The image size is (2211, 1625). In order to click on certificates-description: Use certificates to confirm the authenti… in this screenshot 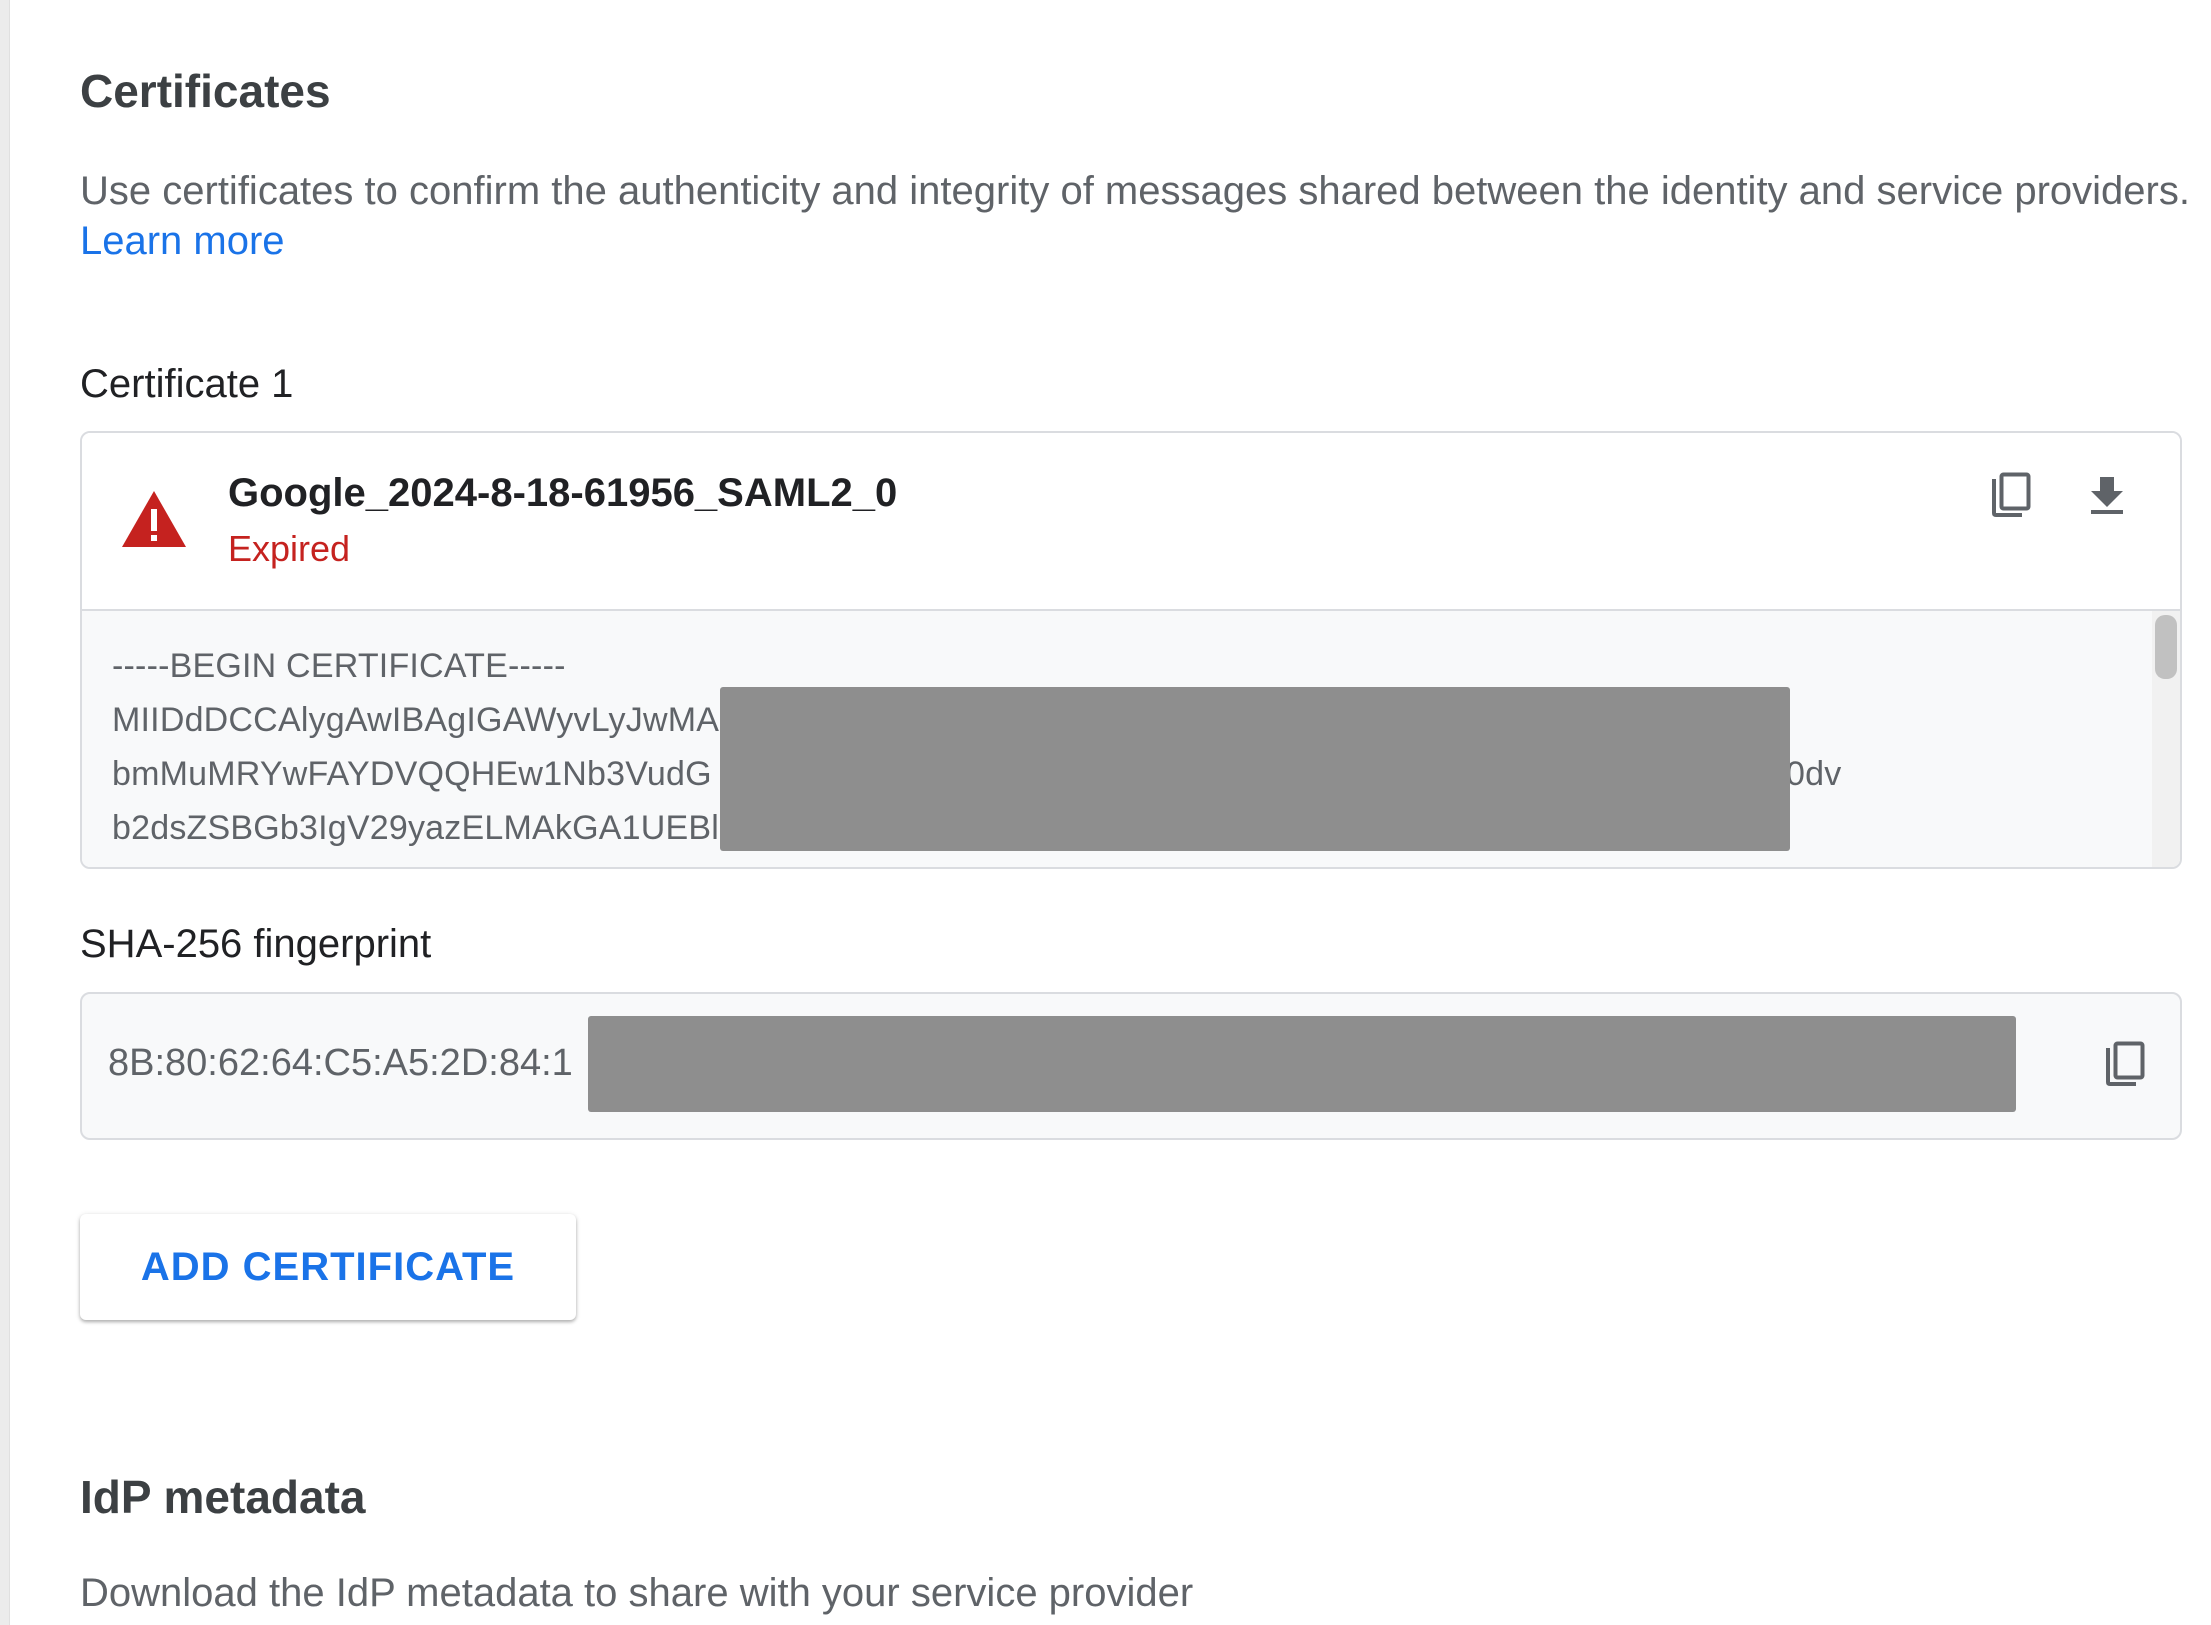, I will do `click(1140, 216)`.